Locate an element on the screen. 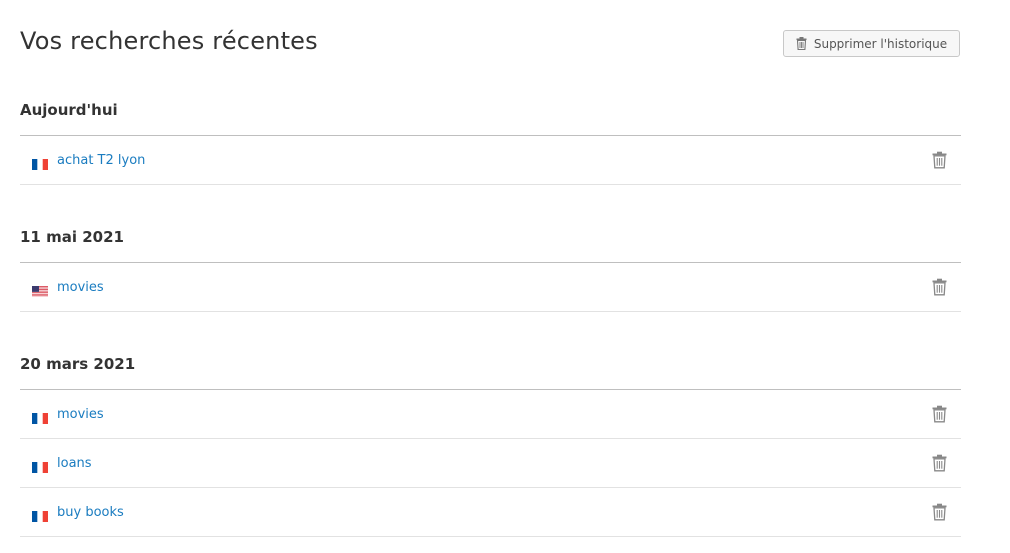 This screenshot has height=553, width=1010. clear-history-button: Supprimer l'historique is located at coordinates (871, 43).